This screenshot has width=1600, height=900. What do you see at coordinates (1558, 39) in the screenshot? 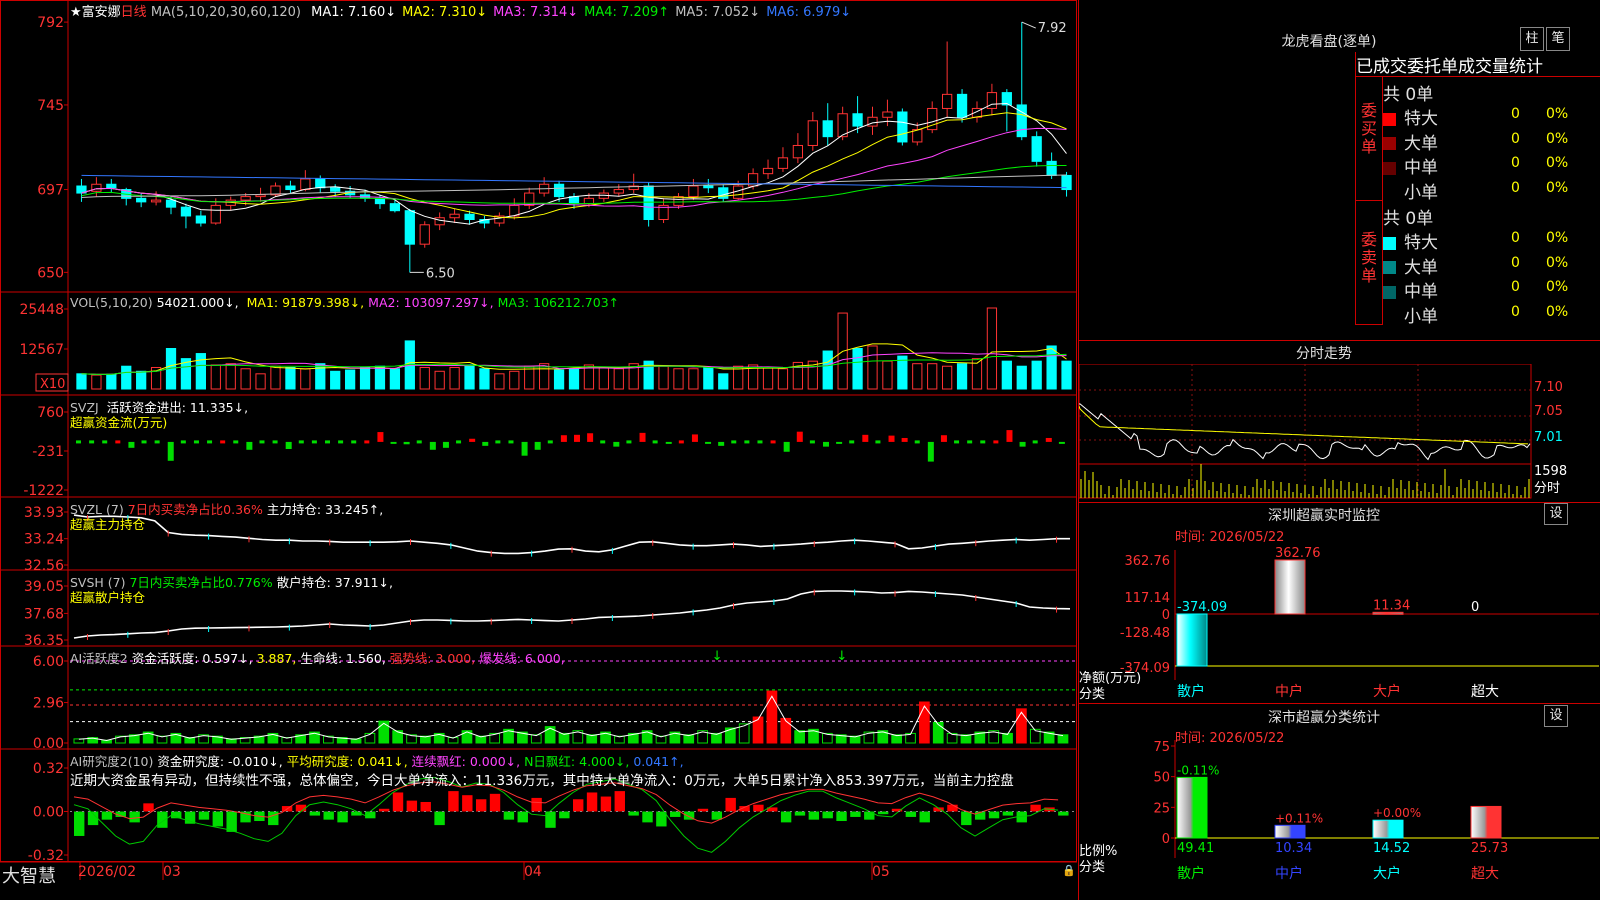
I see `tick-view-button: 笔` at bounding box center [1558, 39].